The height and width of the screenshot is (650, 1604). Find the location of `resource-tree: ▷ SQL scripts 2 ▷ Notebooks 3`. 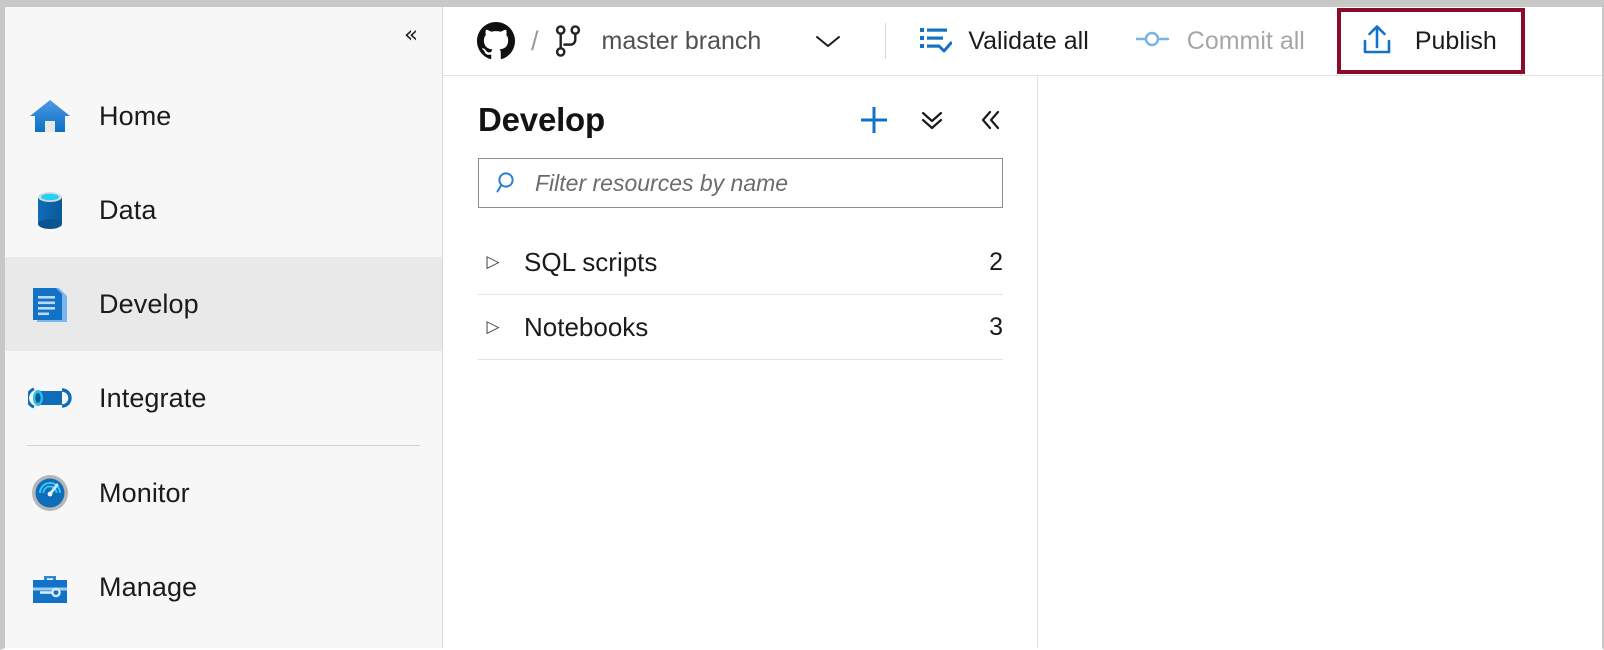

resource-tree: ▷ SQL scripts 2 ▷ Notebooks 3 is located at coordinates (740, 295).